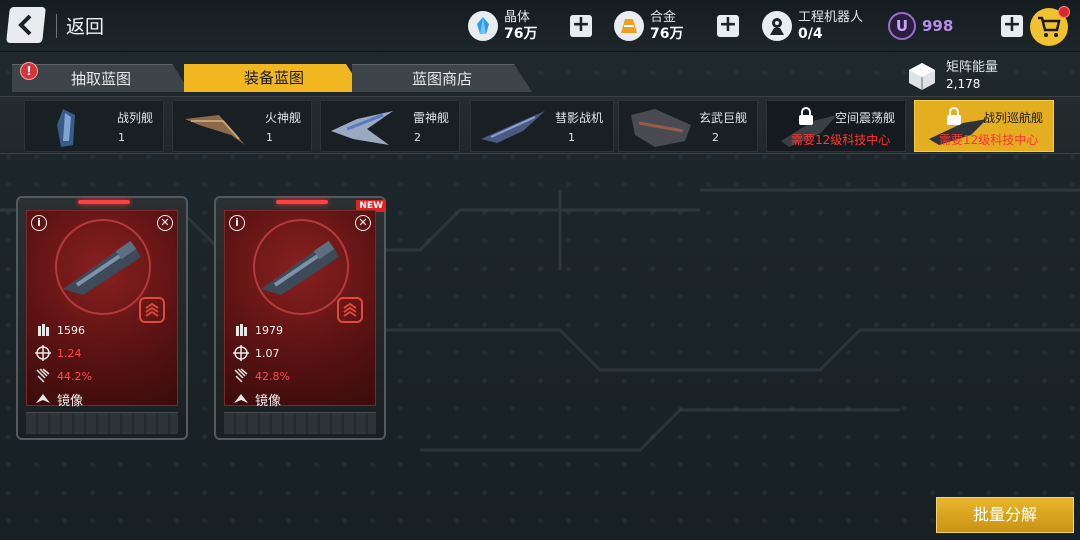 Image resolution: width=1080 pixels, height=540 pixels. I want to click on stat-ammo: 1596, so click(60, 330).